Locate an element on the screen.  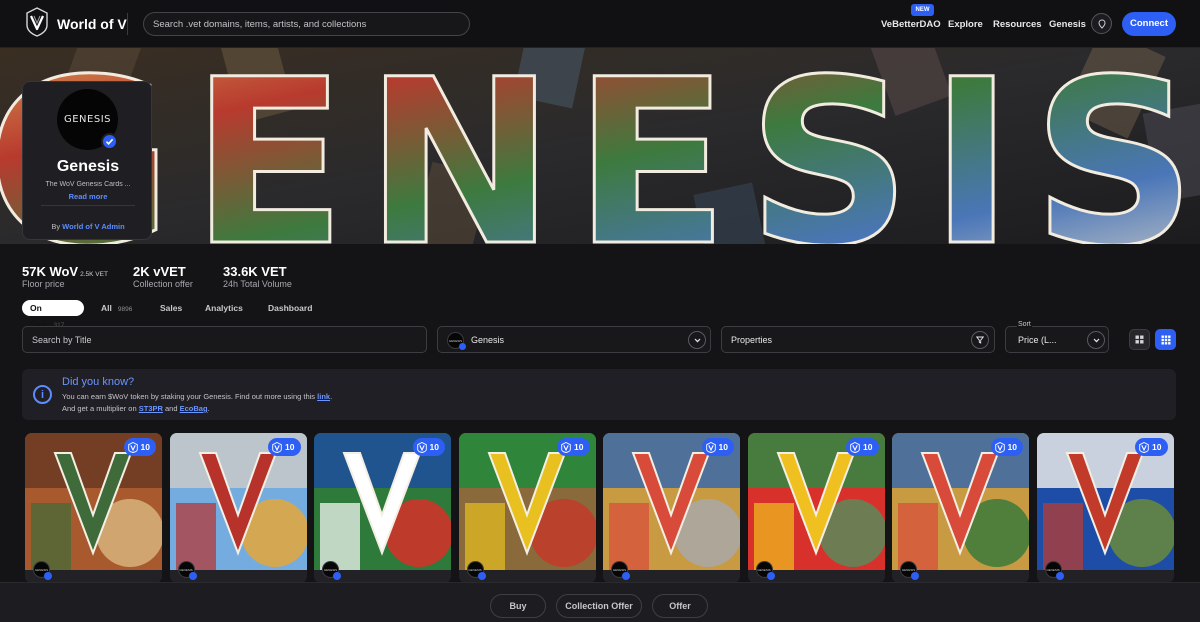
ecobag-link: EcoBag is located at coordinates (194, 408).